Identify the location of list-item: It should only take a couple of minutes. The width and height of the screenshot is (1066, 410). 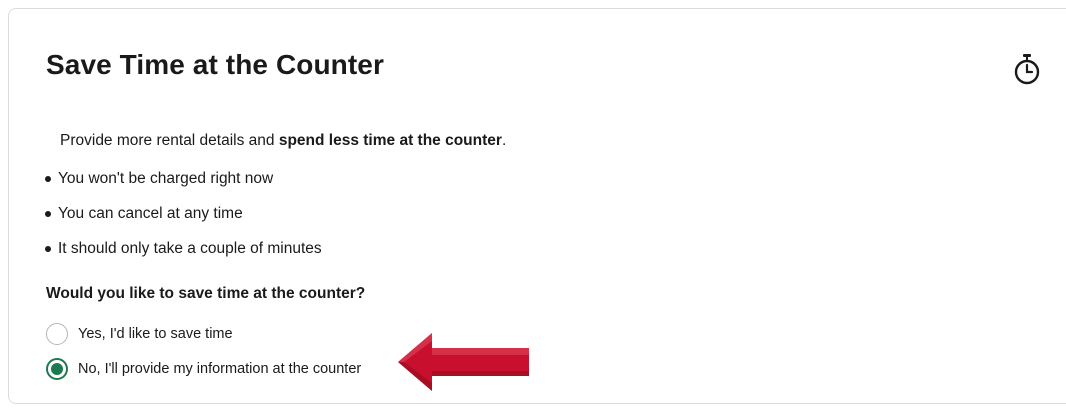
(165, 248).